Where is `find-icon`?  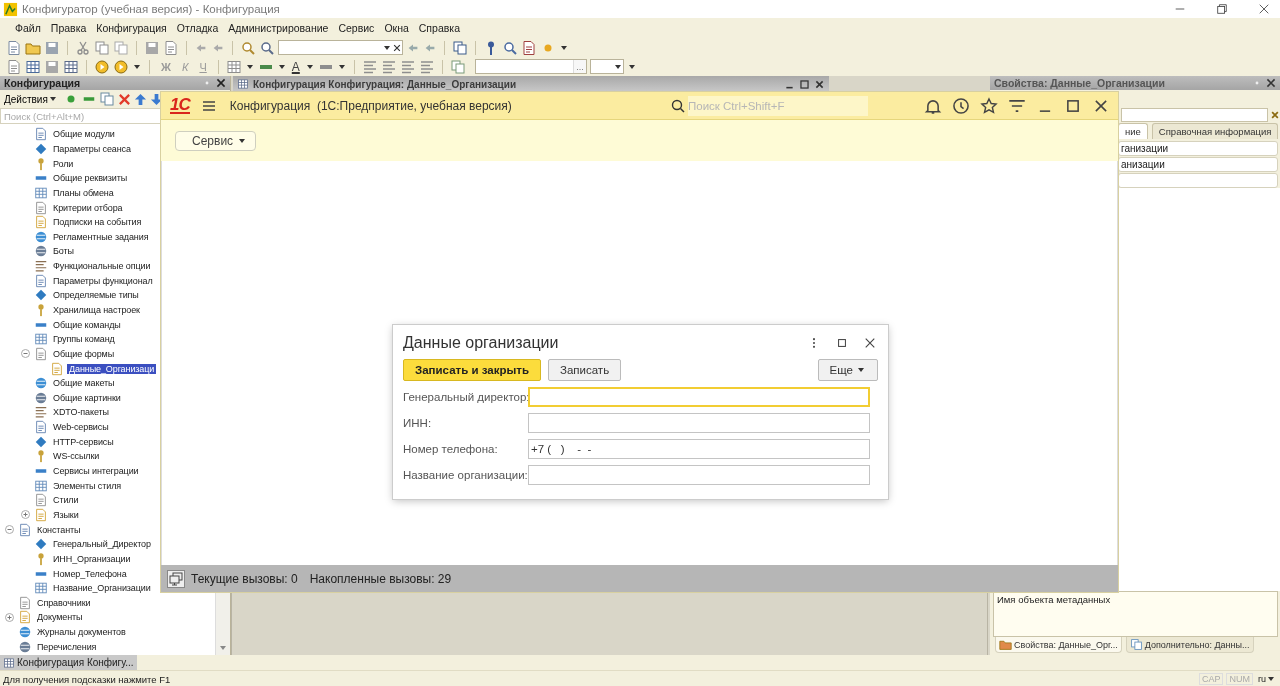 find-icon is located at coordinates (248, 47).